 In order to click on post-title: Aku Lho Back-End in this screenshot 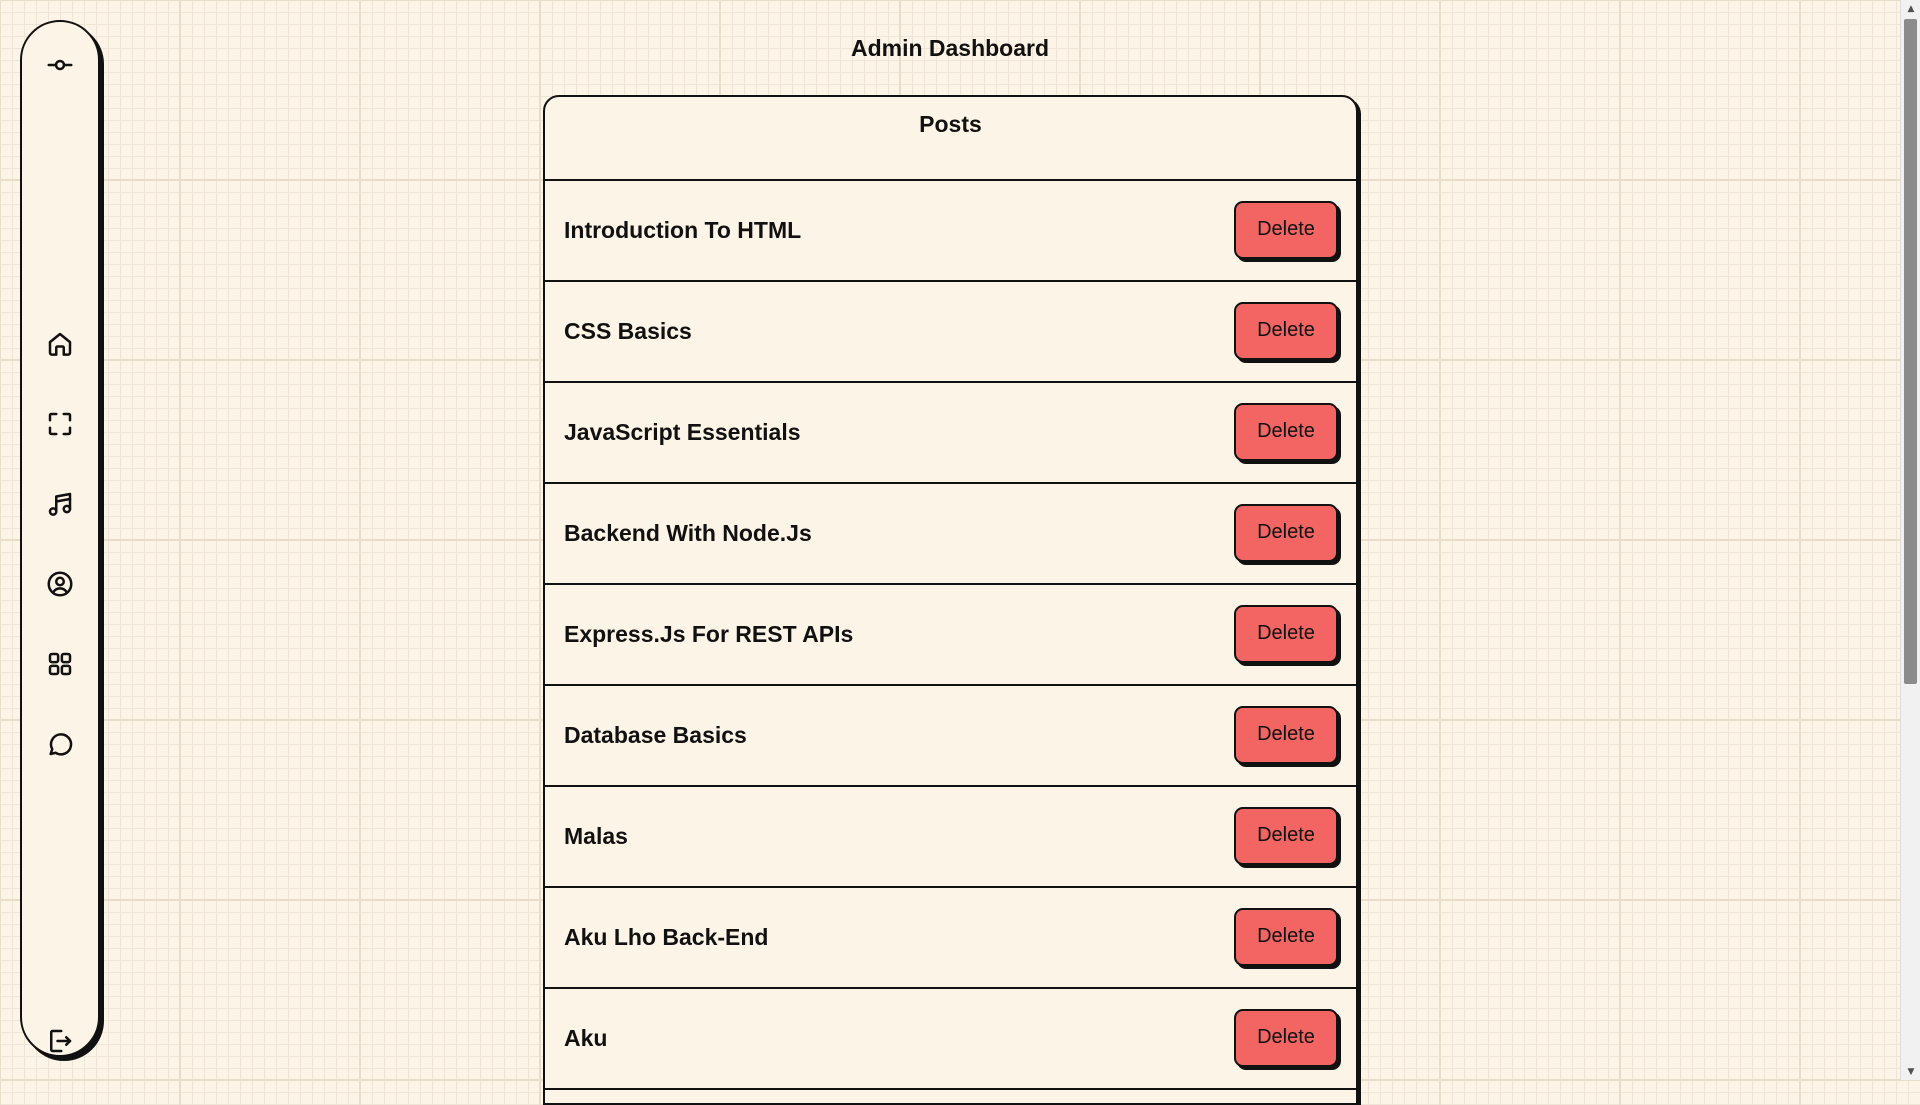, I will do `click(666, 937)`.